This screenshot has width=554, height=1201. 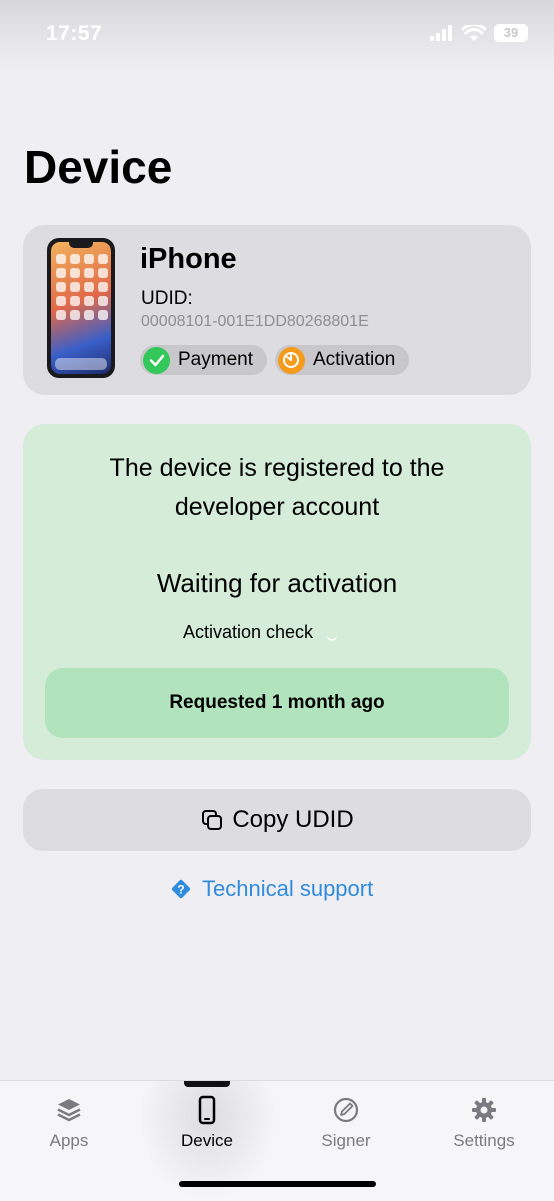 I want to click on status-time: 17:57, so click(x=74, y=33).